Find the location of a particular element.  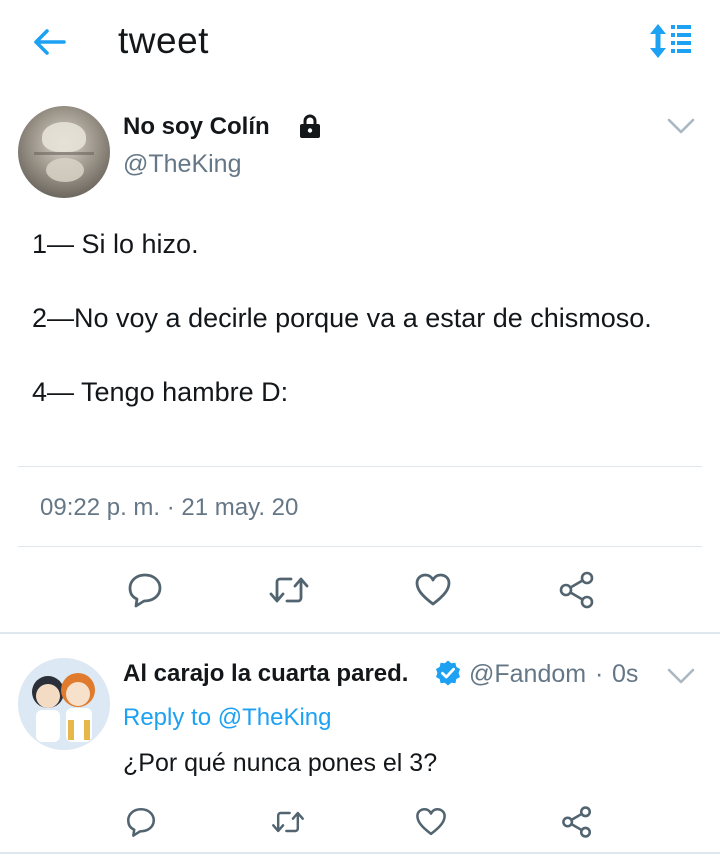

tweet-date: 21 may. 20 is located at coordinates (240, 507).